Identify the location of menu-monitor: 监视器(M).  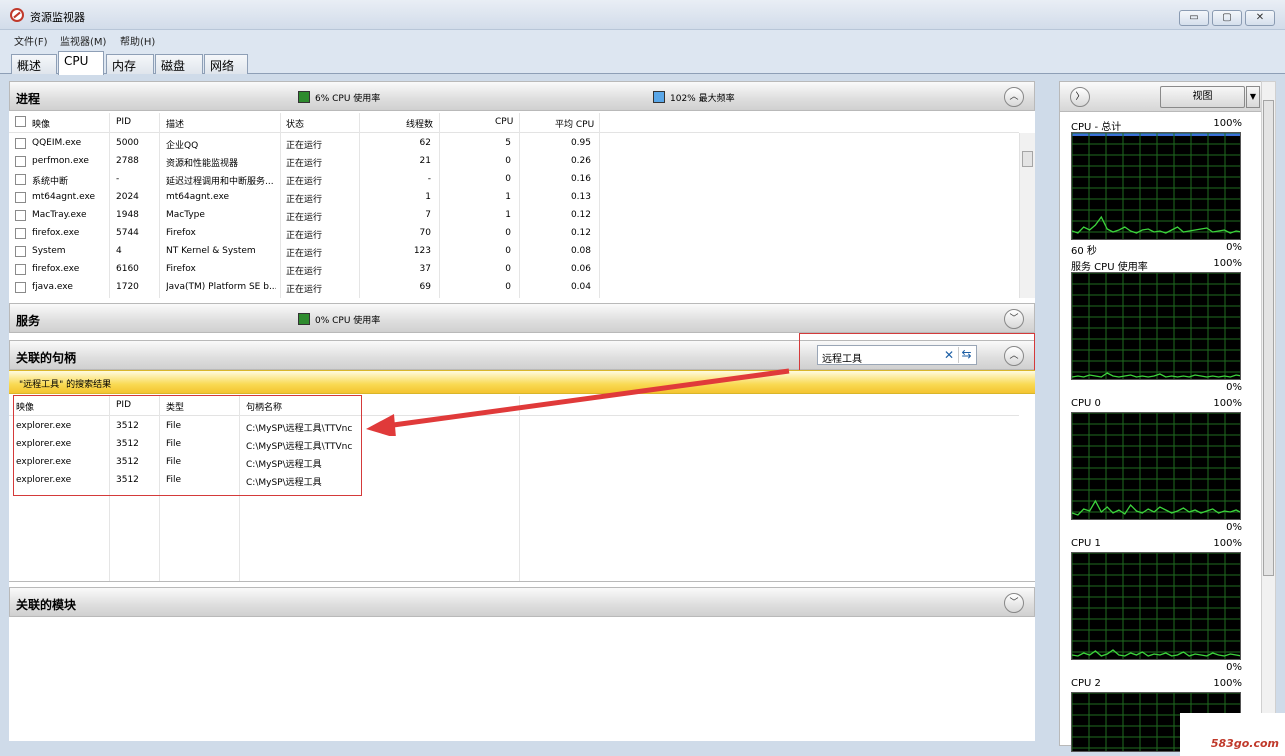
(83, 40).